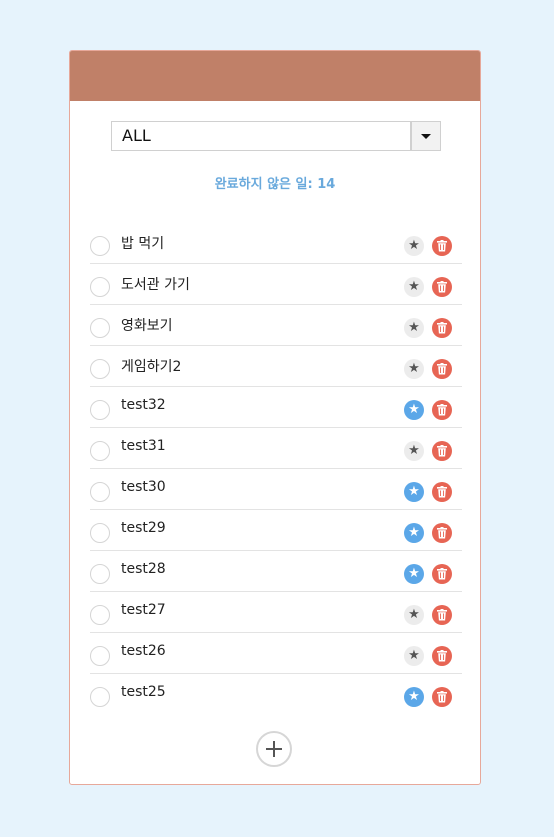  I want to click on todo-item: test26 ★, so click(276, 653).